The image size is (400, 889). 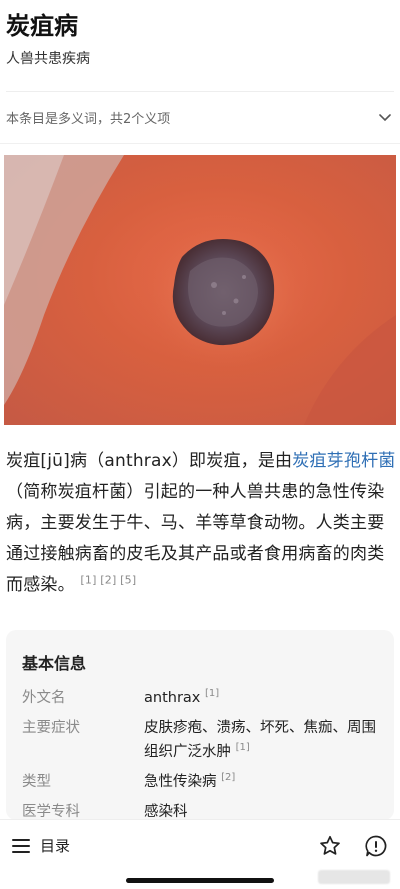 I want to click on star-icon, so click(x=330, y=846).